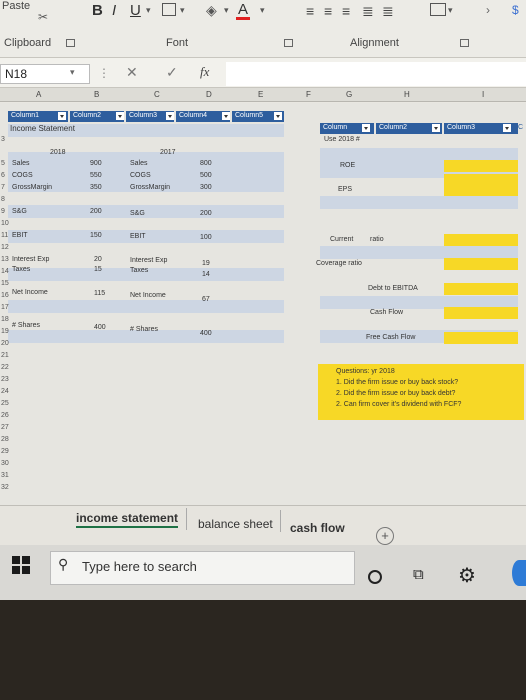 Image resolution: width=526 pixels, height=700 pixels. Describe the element at coordinates (388, 11) in the screenshot. I see `increase-indent-icon: ≣` at that location.